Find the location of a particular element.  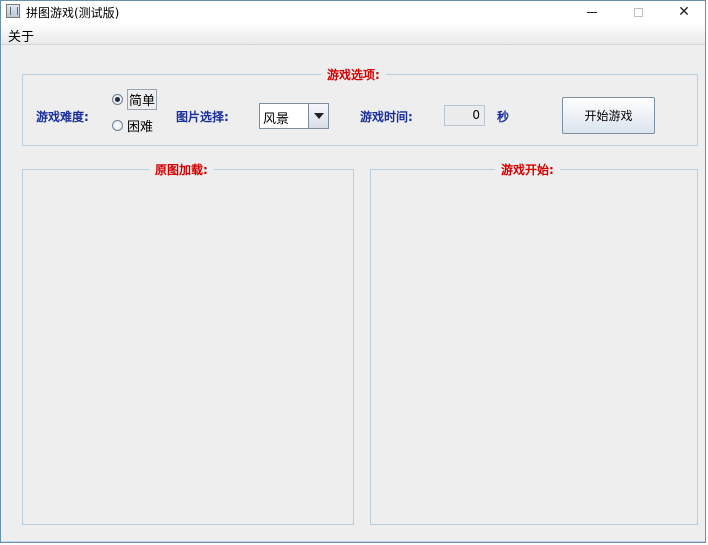

maximize-button is located at coordinates (638, 12).